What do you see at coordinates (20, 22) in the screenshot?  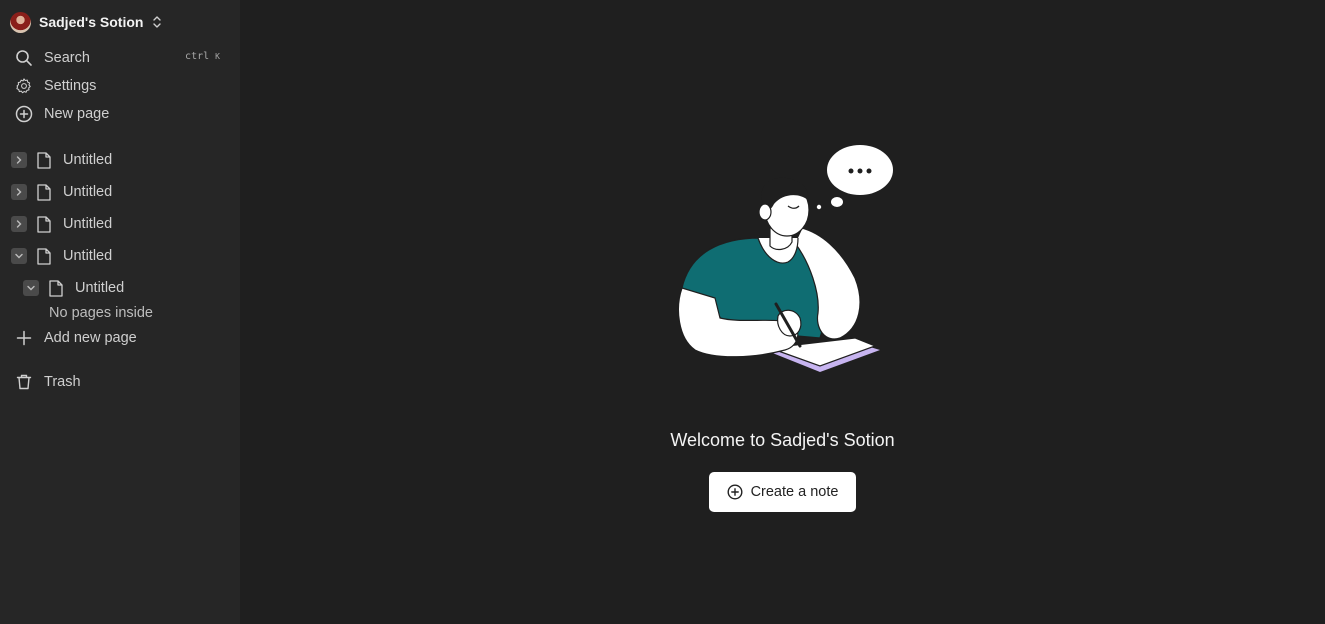 I see `avatar` at bounding box center [20, 22].